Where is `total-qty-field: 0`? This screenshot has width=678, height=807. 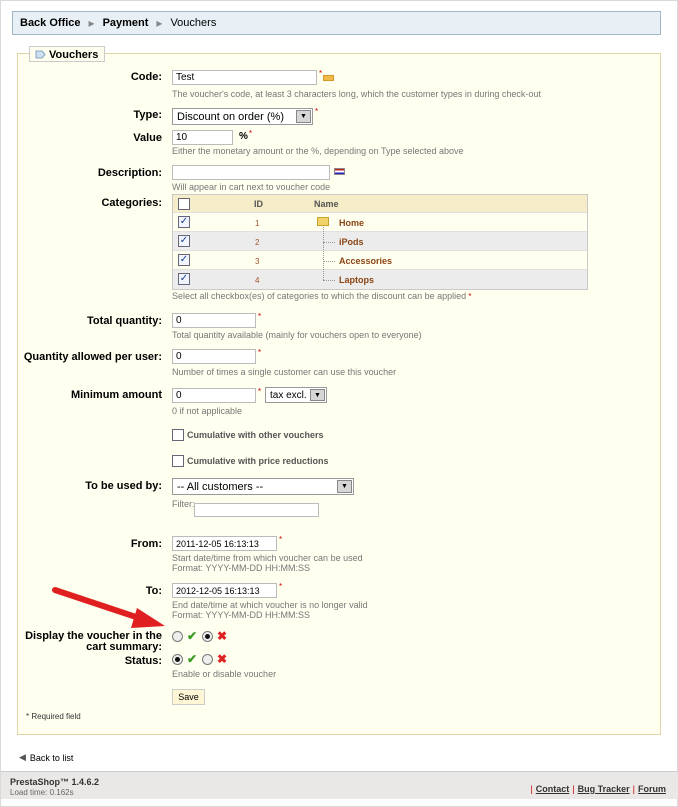 total-qty-field: 0 is located at coordinates (214, 320).